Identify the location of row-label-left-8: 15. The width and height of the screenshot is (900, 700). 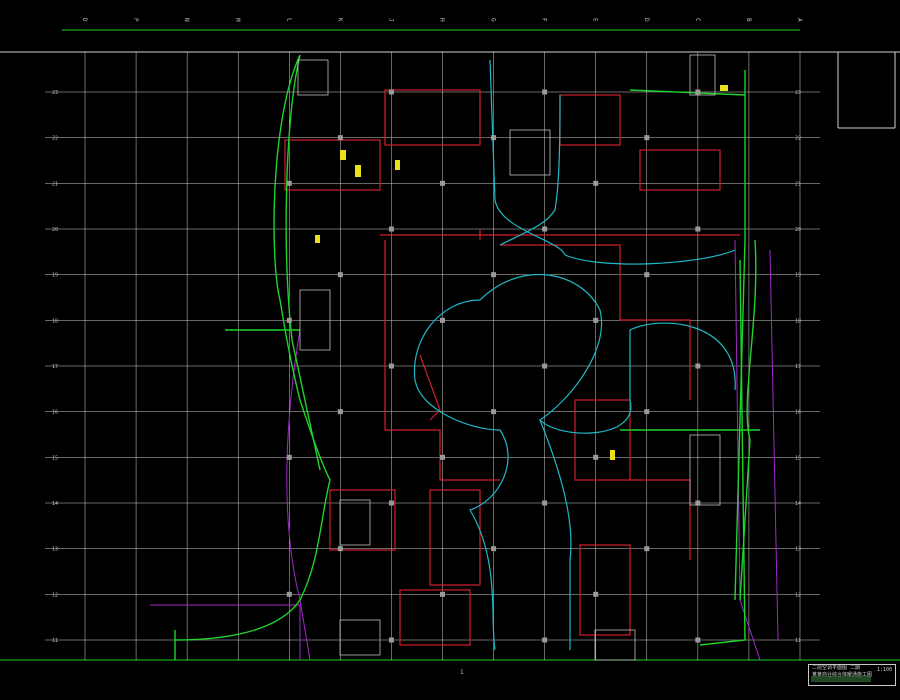
(55, 458).